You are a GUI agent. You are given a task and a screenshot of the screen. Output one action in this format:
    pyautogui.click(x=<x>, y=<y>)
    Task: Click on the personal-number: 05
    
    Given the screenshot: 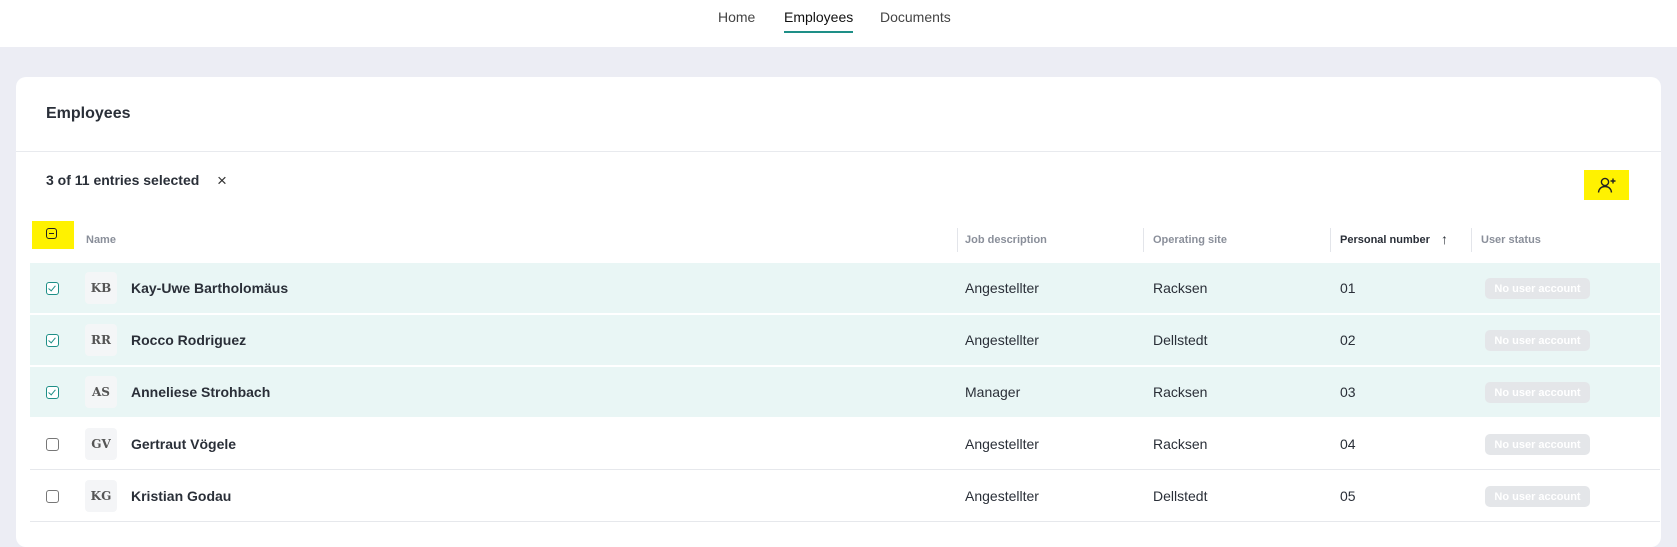 What is the action you would take?
    pyautogui.click(x=1348, y=496)
    